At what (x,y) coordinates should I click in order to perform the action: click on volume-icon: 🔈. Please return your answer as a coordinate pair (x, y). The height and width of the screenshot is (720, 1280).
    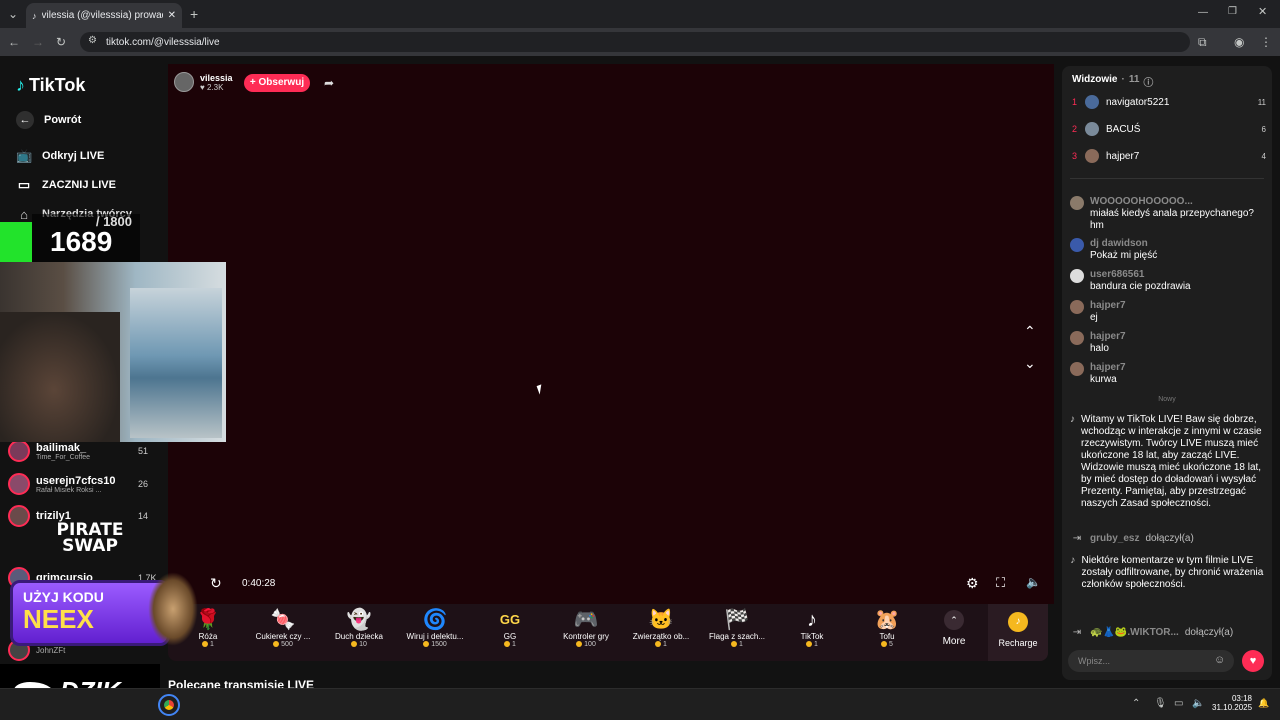
    Looking at the image, I should click on (1033, 582).